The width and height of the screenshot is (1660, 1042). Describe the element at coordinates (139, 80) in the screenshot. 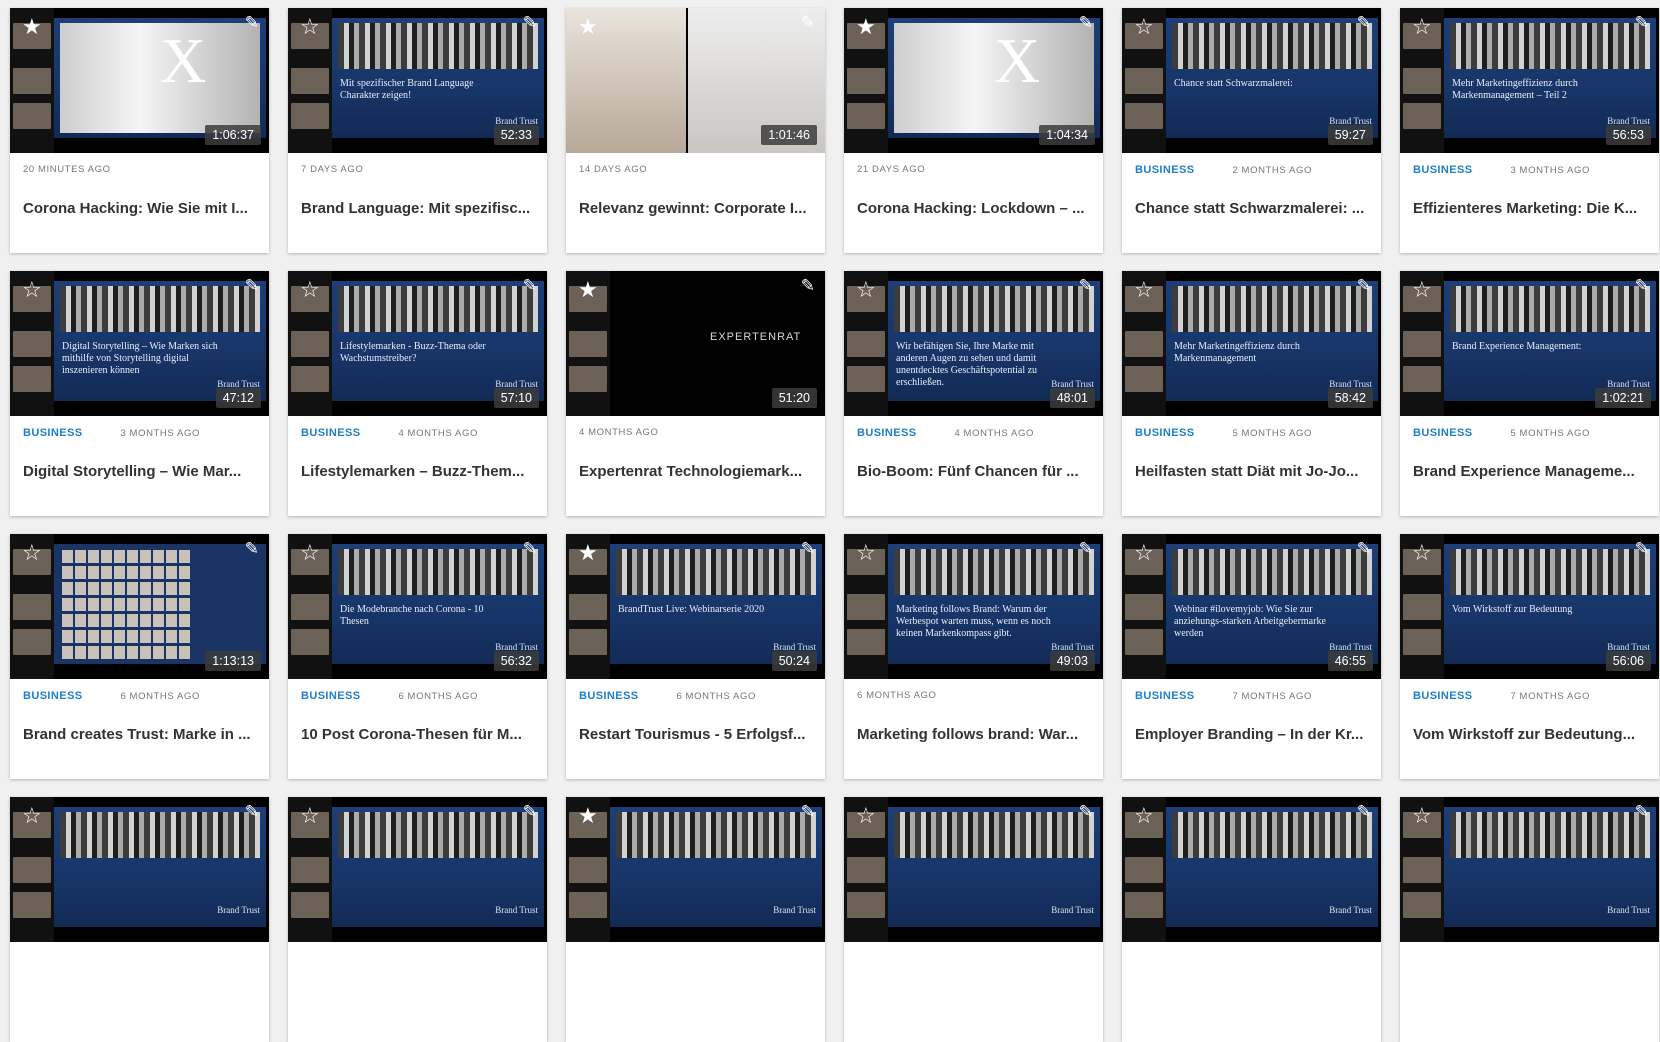

I see `video-thumbnail: X ★ ✎ 1:06:37` at that location.